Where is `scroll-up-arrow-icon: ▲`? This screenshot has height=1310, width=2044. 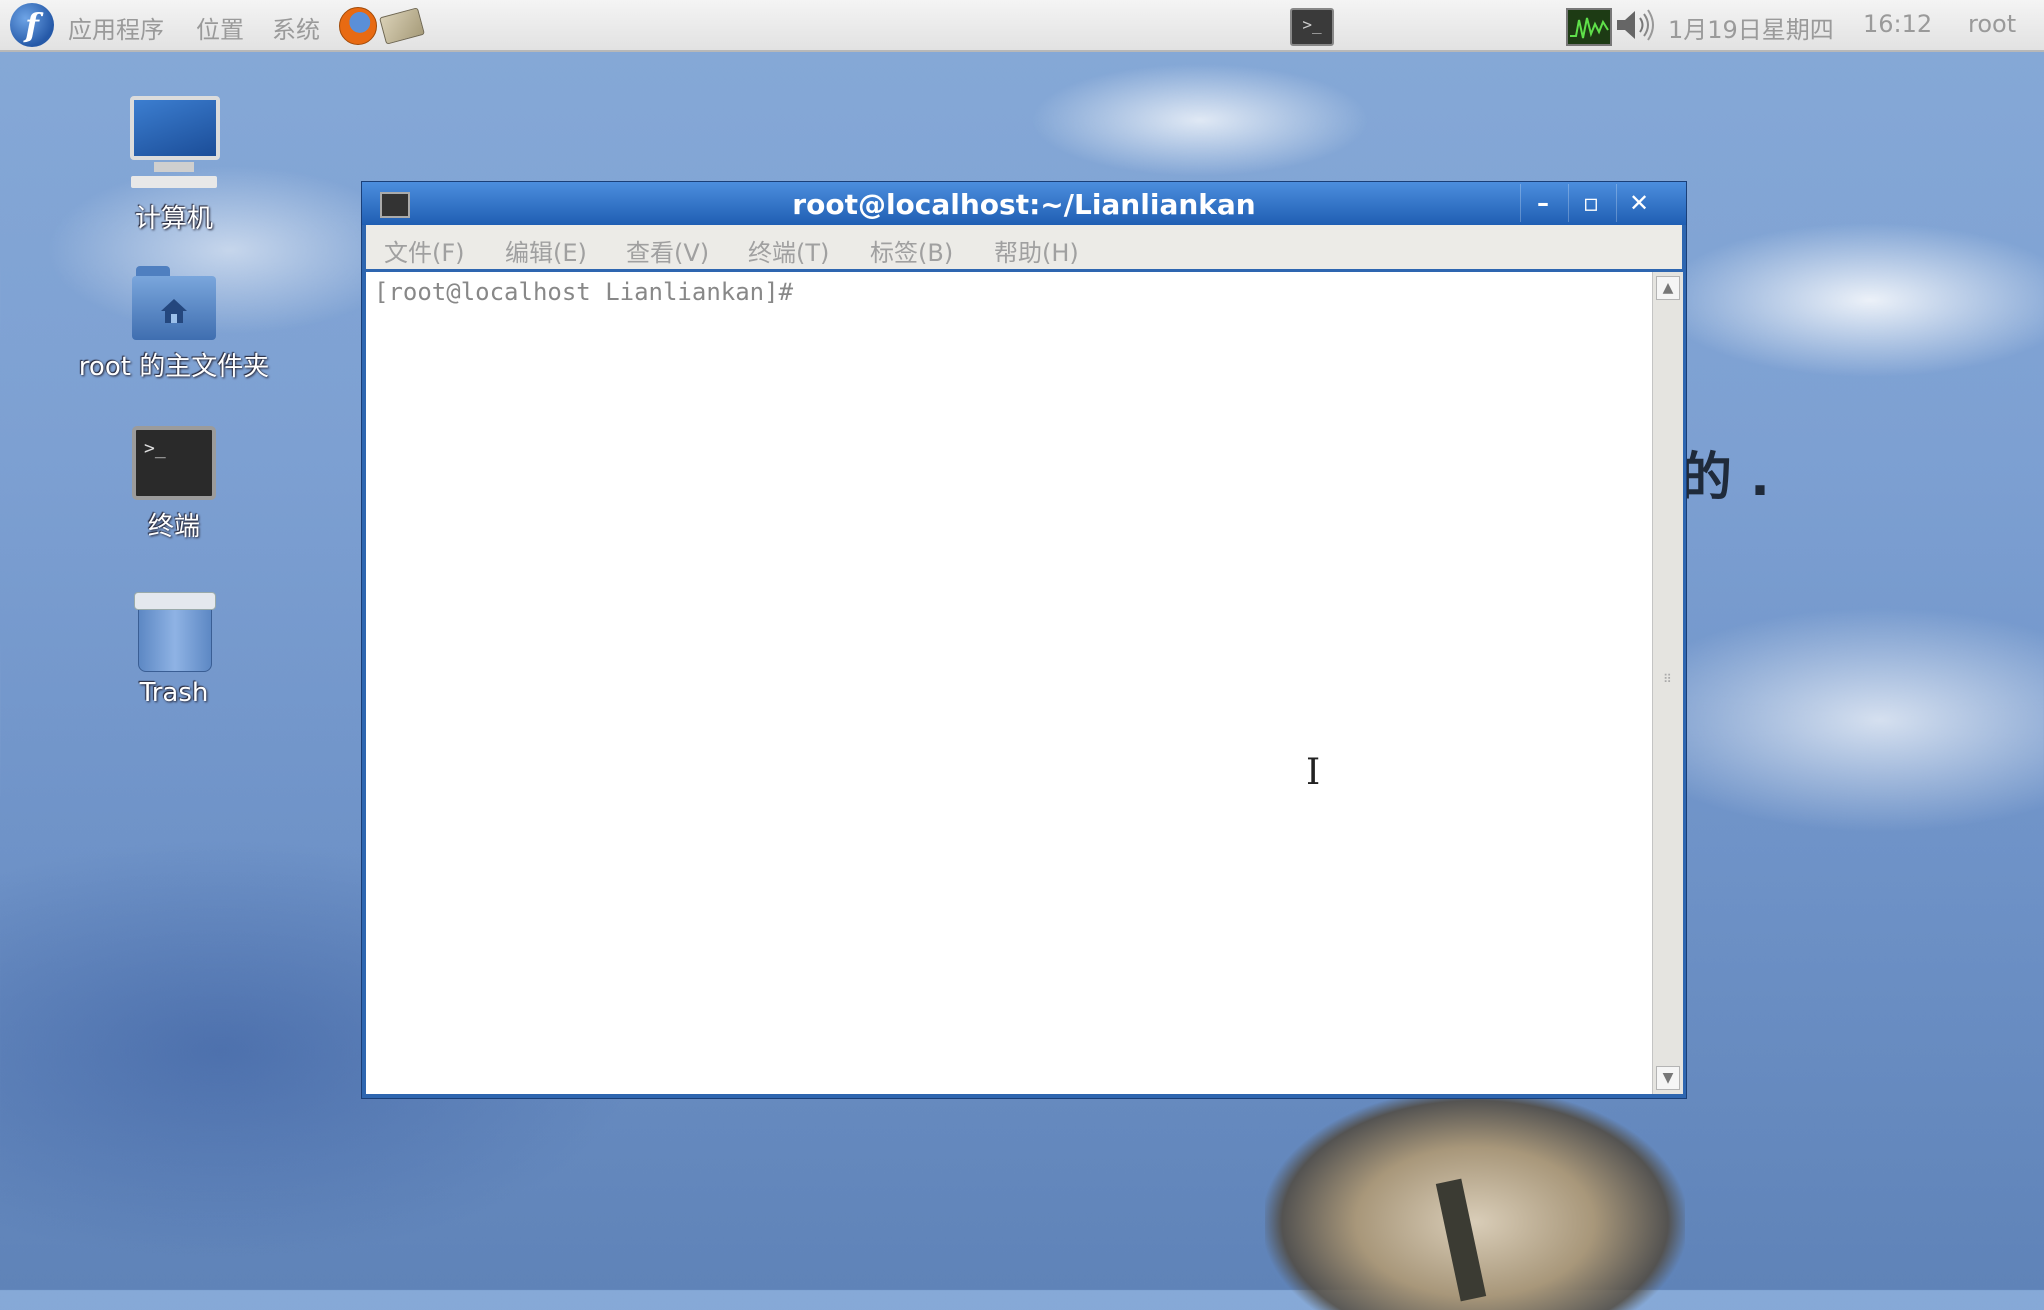
scroll-up-arrow-icon: ▲ is located at coordinates (1668, 288).